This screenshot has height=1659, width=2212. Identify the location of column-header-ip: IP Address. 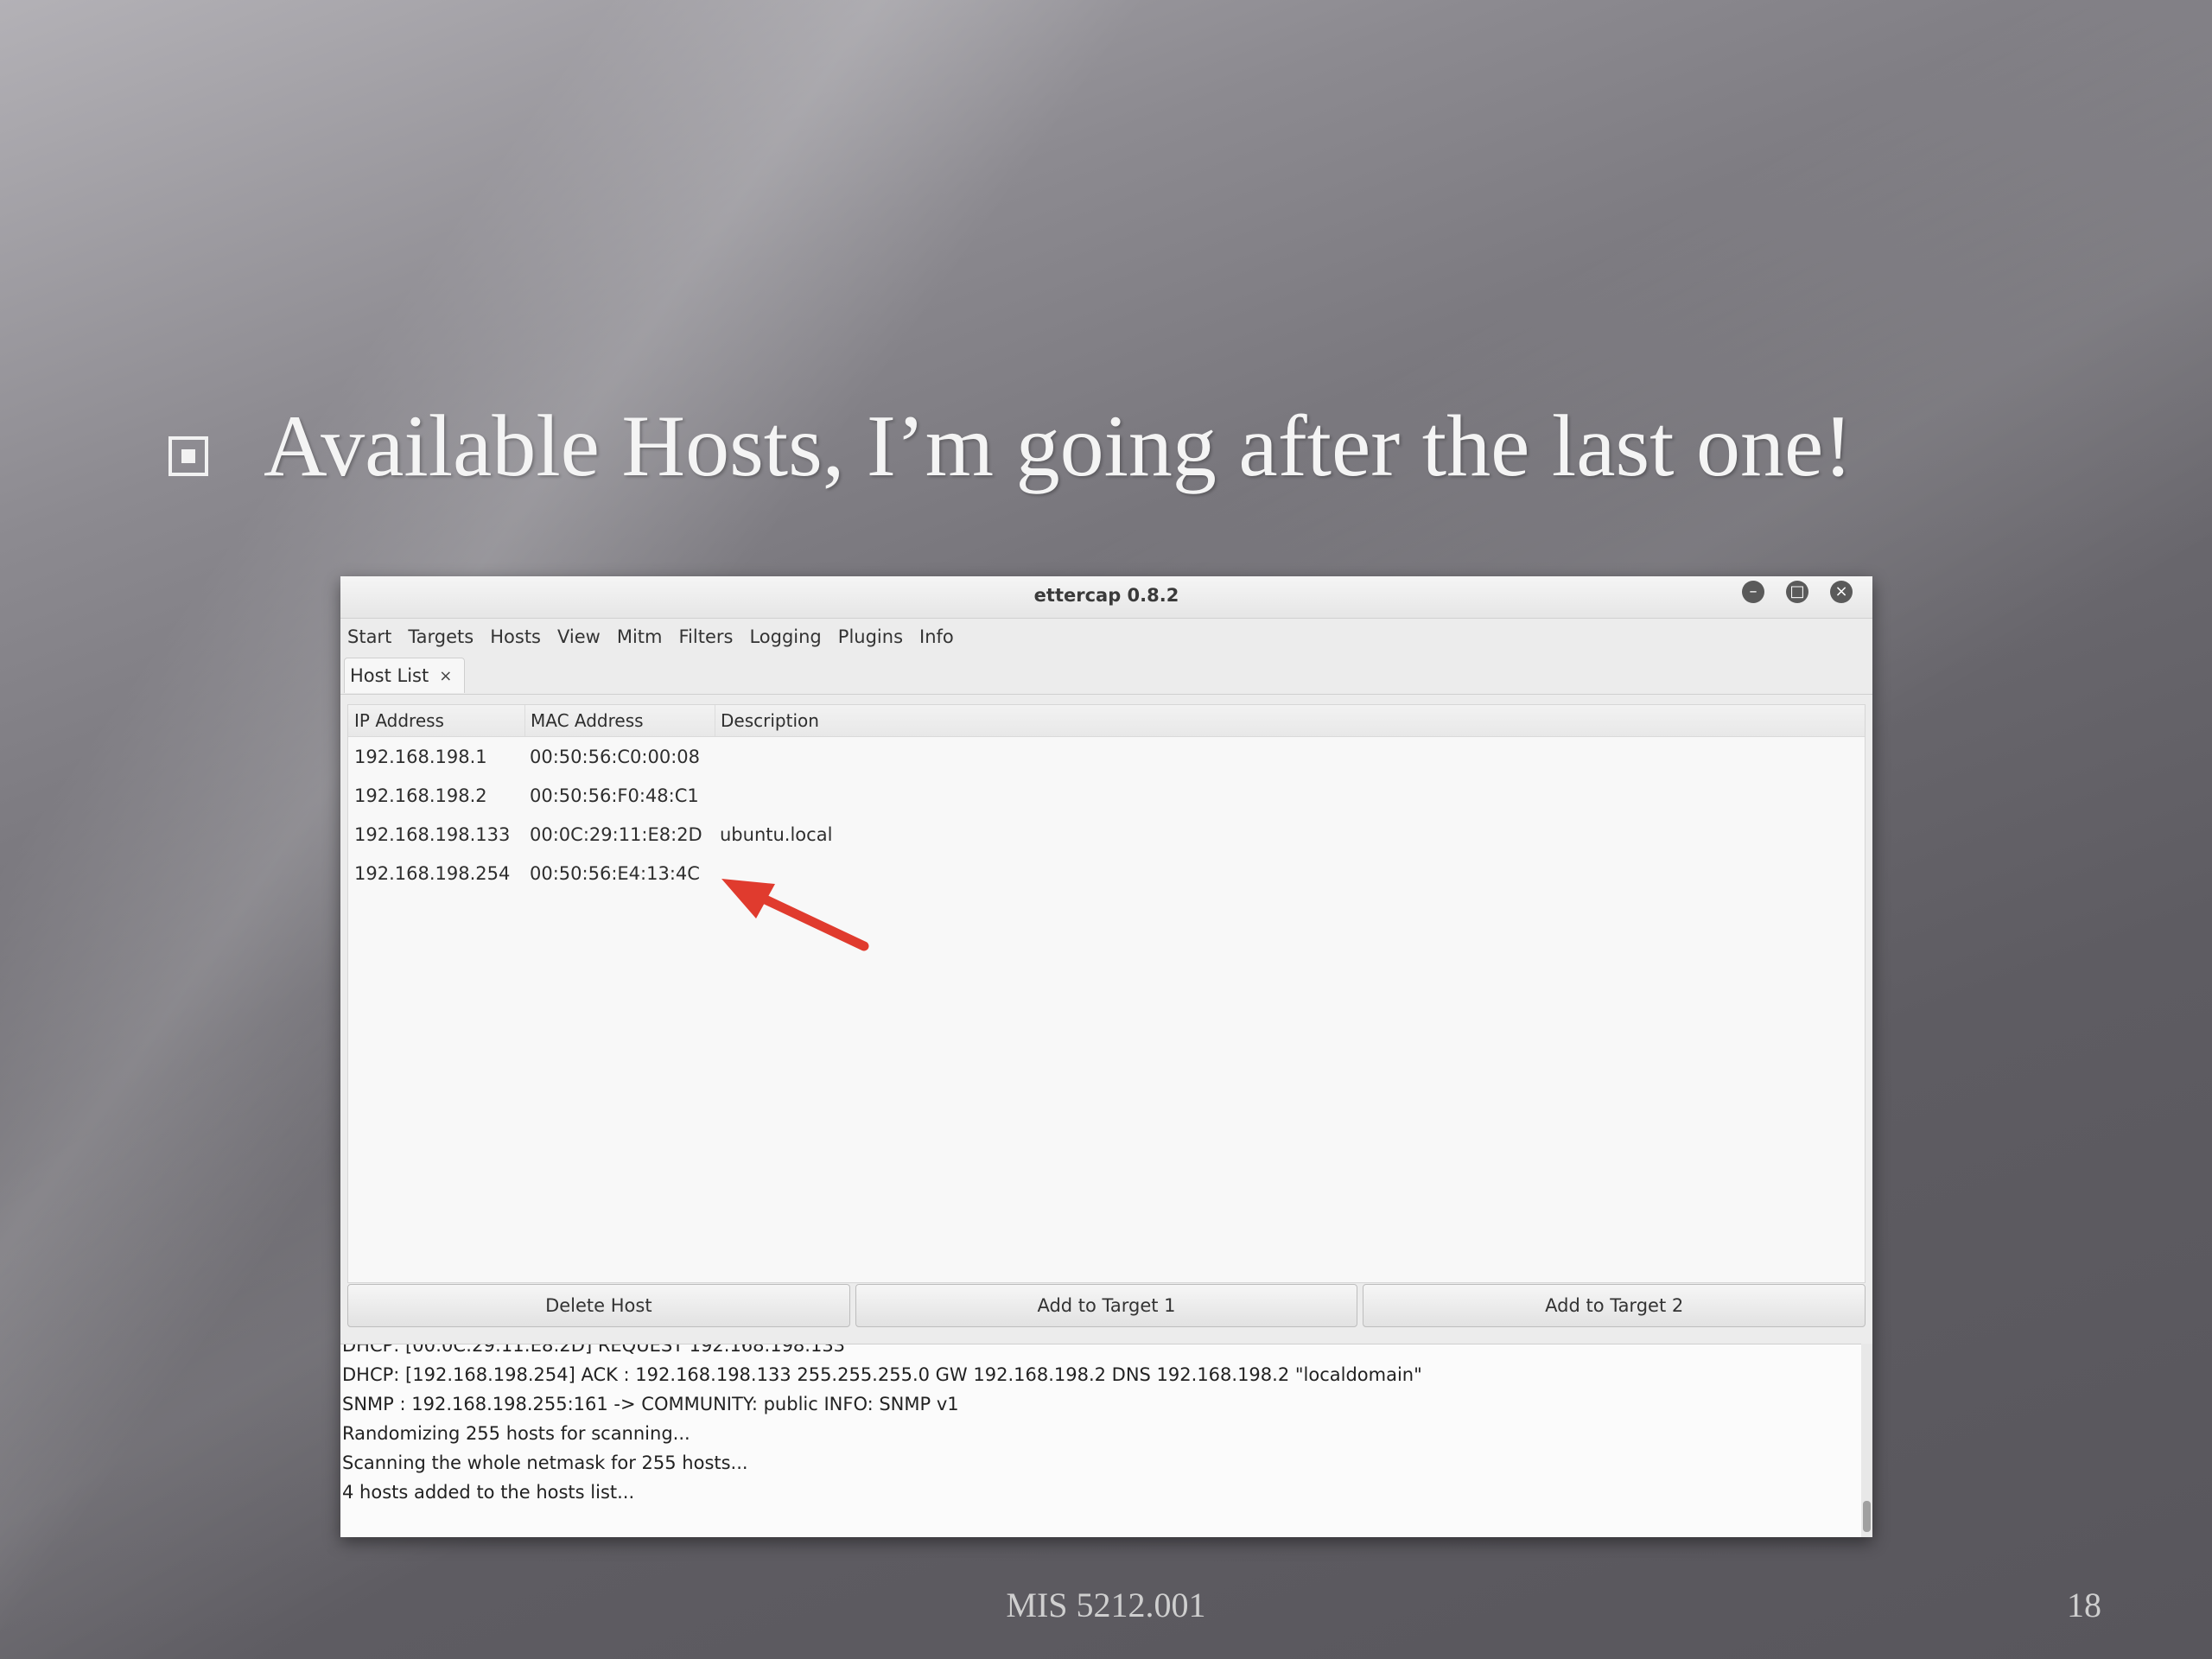
(436, 720).